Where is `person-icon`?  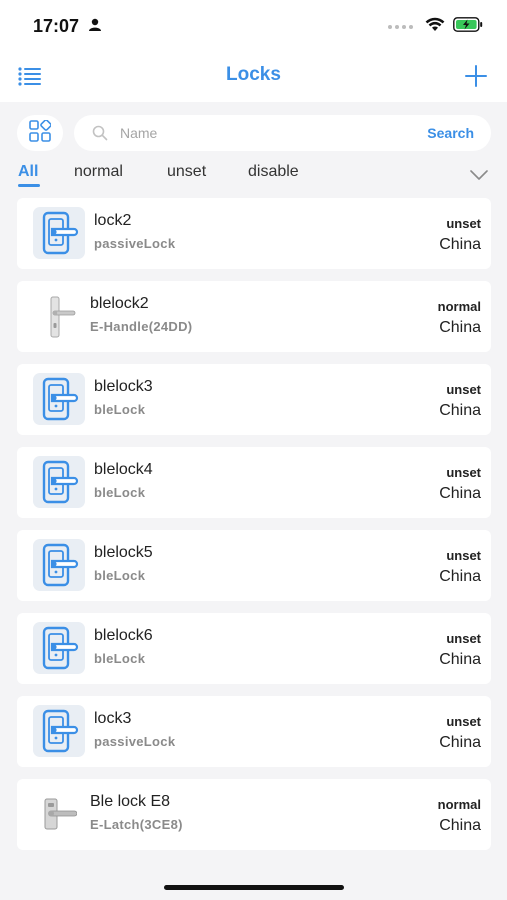
person-icon is located at coordinates (95, 27).